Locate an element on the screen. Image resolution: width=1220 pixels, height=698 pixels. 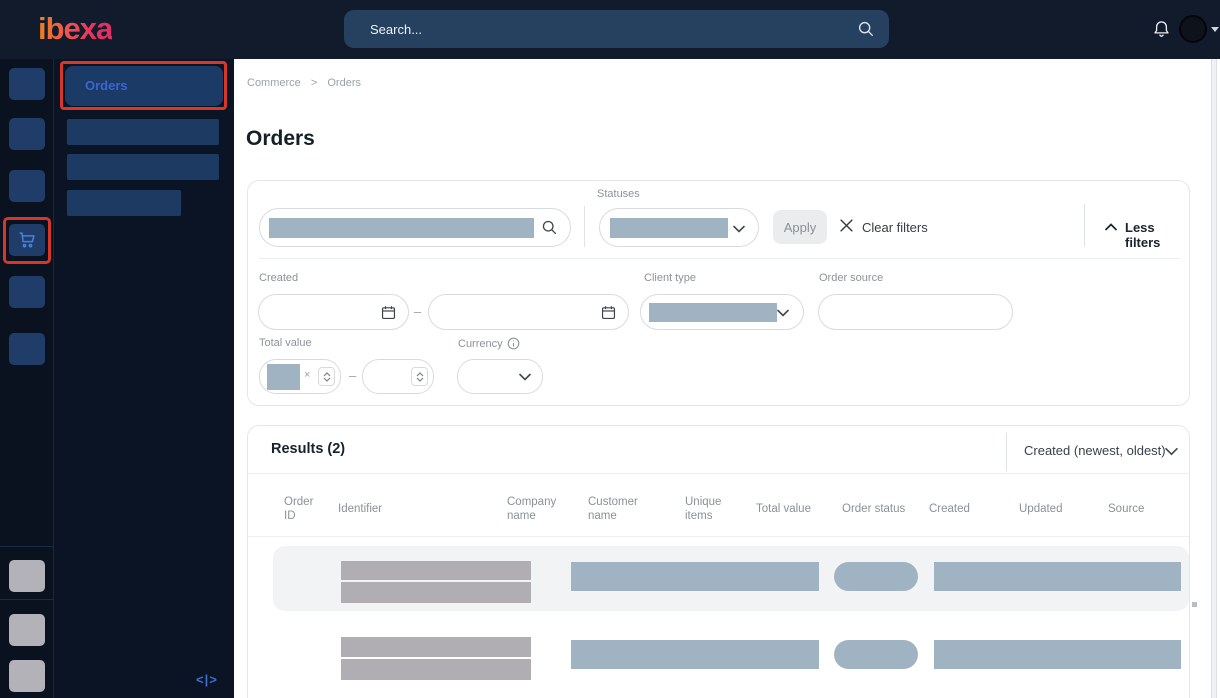
filter-divider is located at coordinates (584, 226).